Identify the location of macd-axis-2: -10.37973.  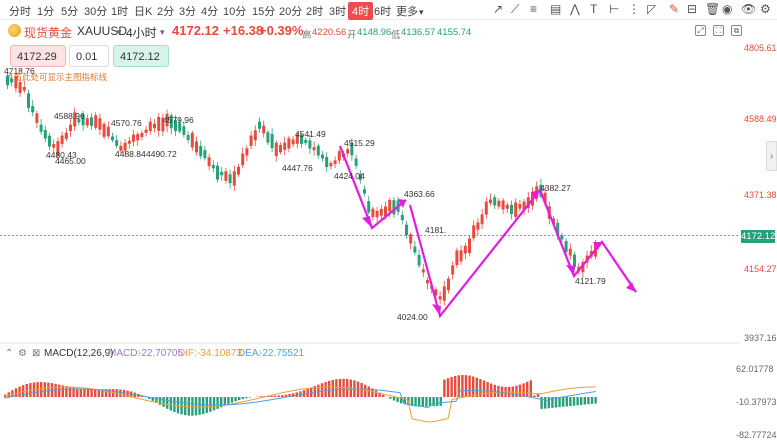
(756, 402).